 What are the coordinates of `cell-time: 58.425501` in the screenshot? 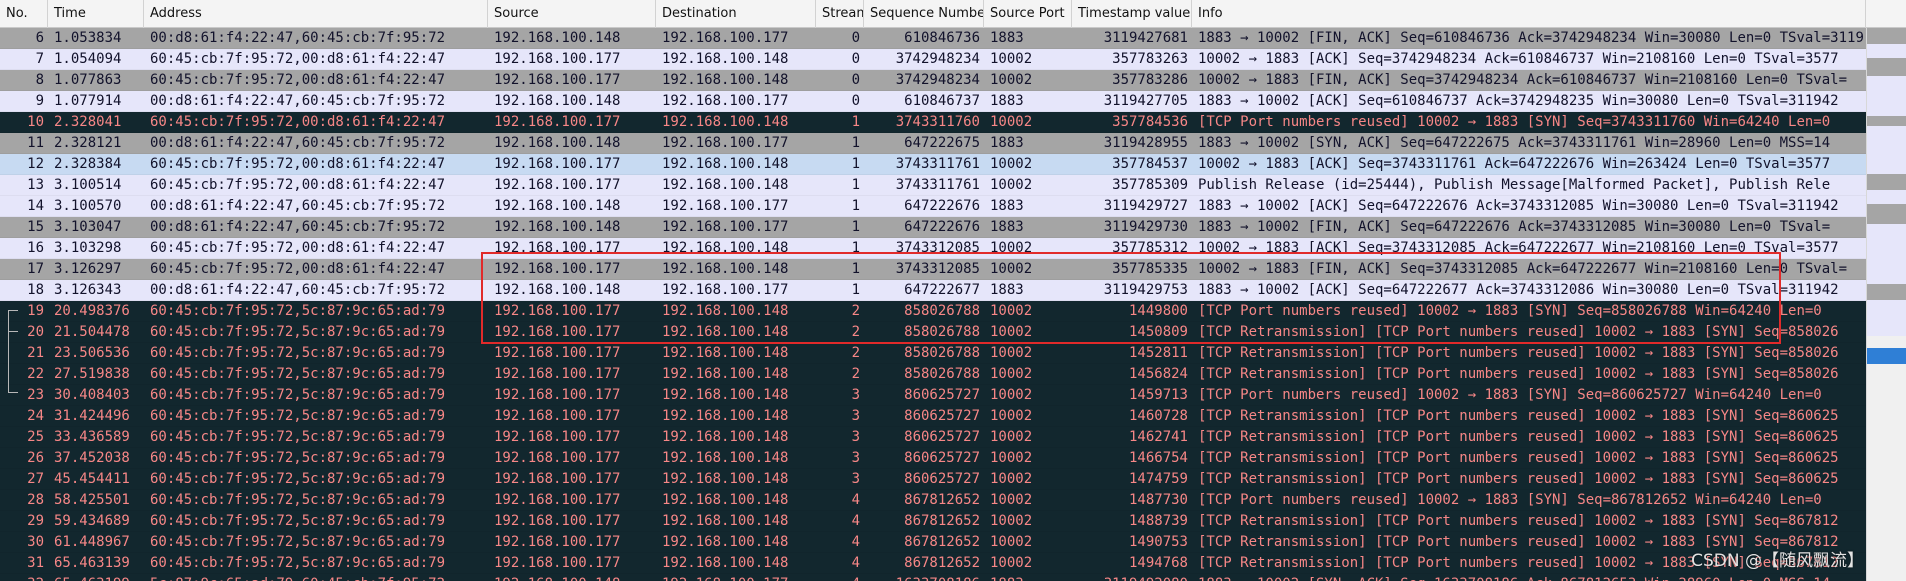 It's located at (92, 500).